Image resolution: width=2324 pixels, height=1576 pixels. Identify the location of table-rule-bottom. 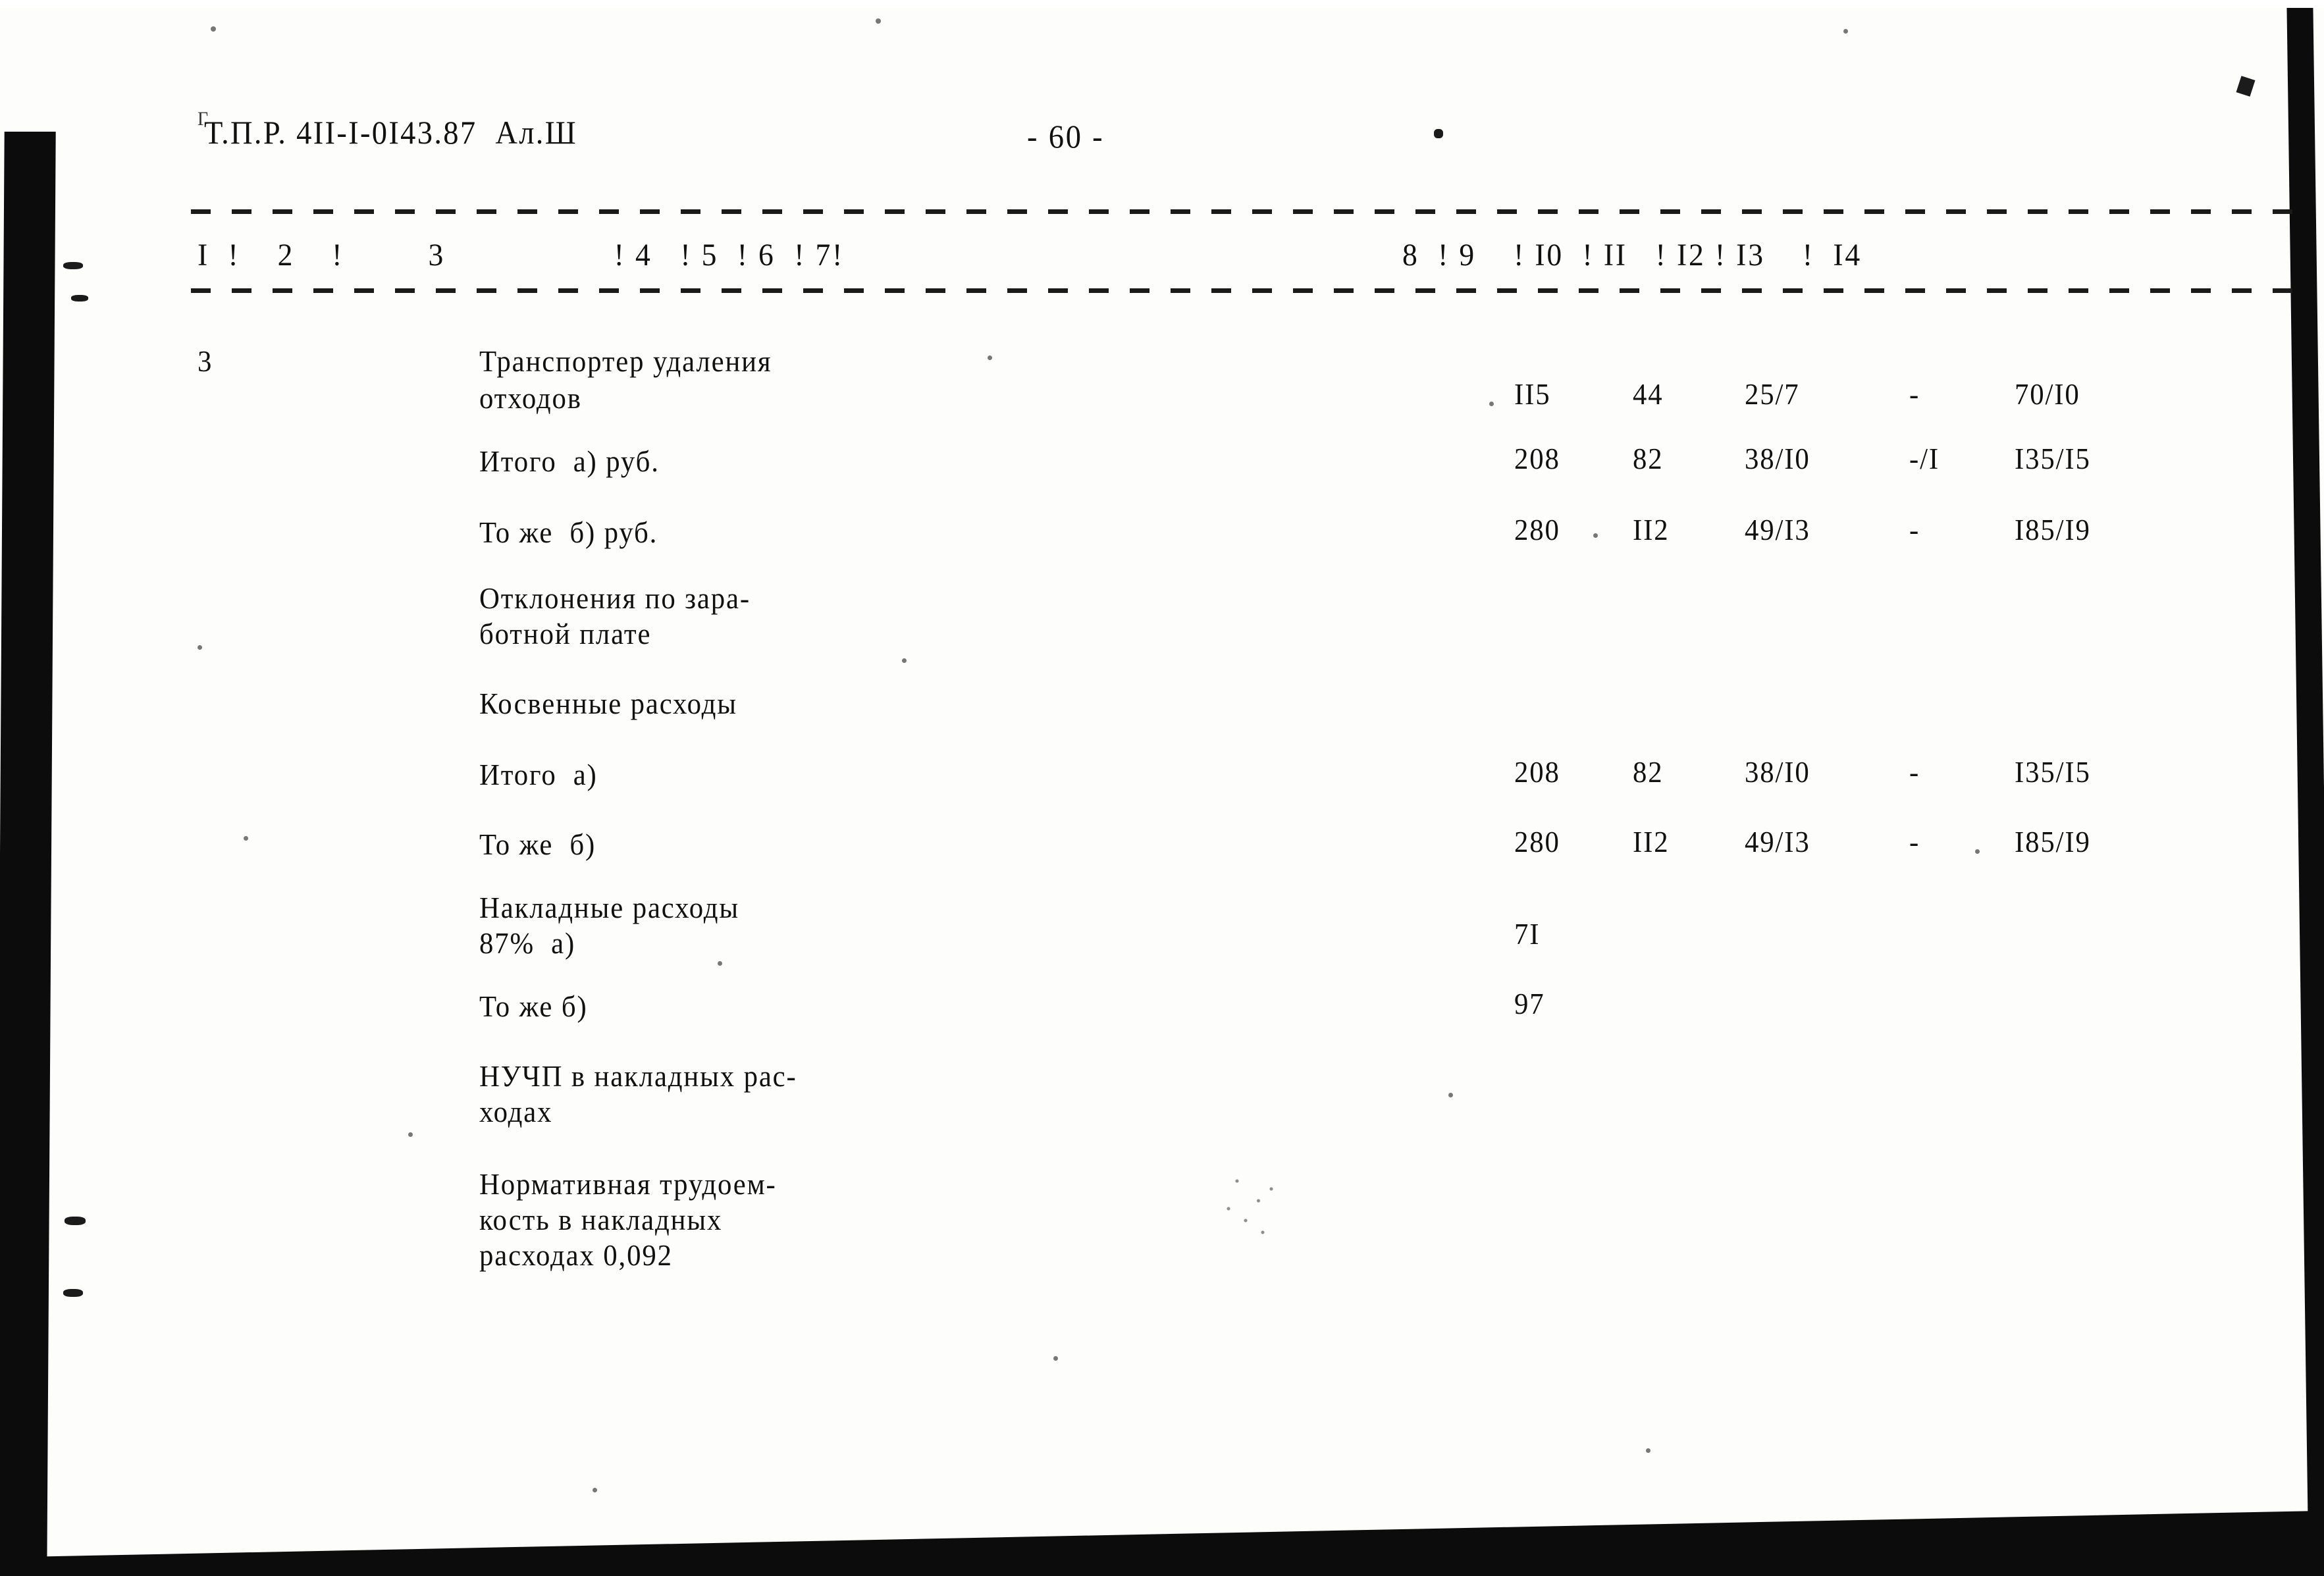
(1244, 291).